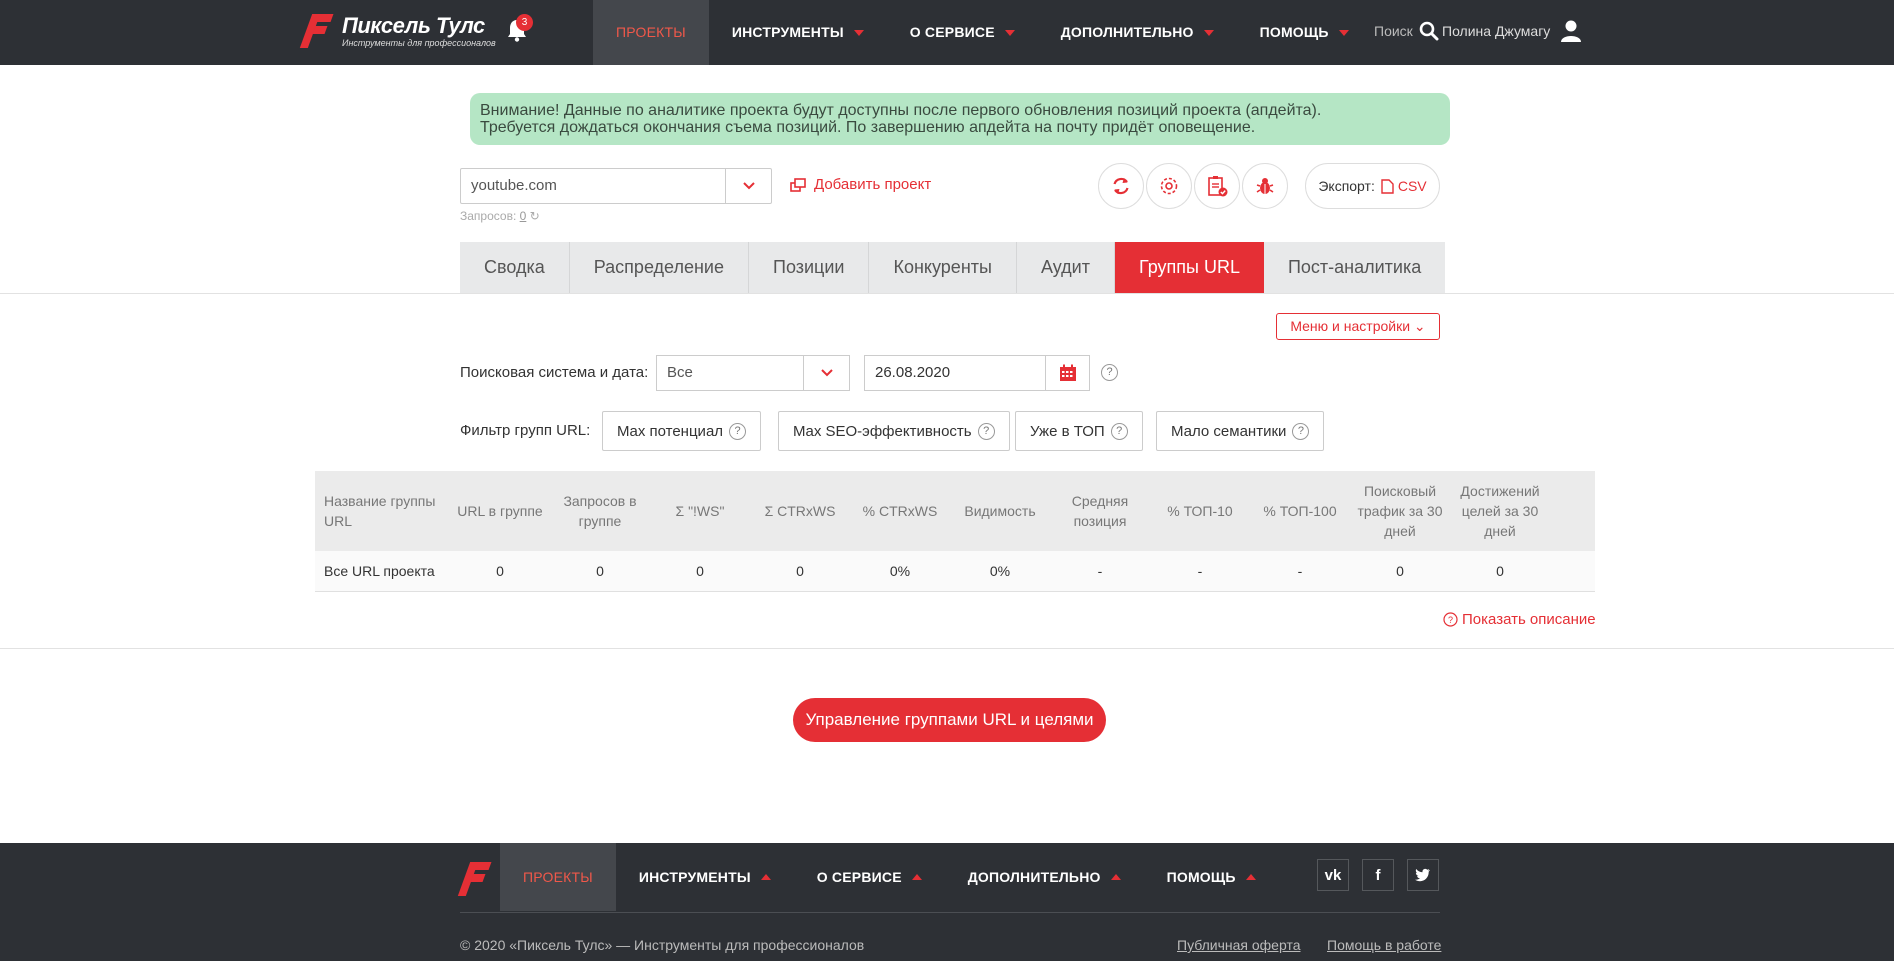  What do you see at coordinates (1393, 31) in the screenshot?
I see `search-label: Поиск` at bounding box center [1393, 31].